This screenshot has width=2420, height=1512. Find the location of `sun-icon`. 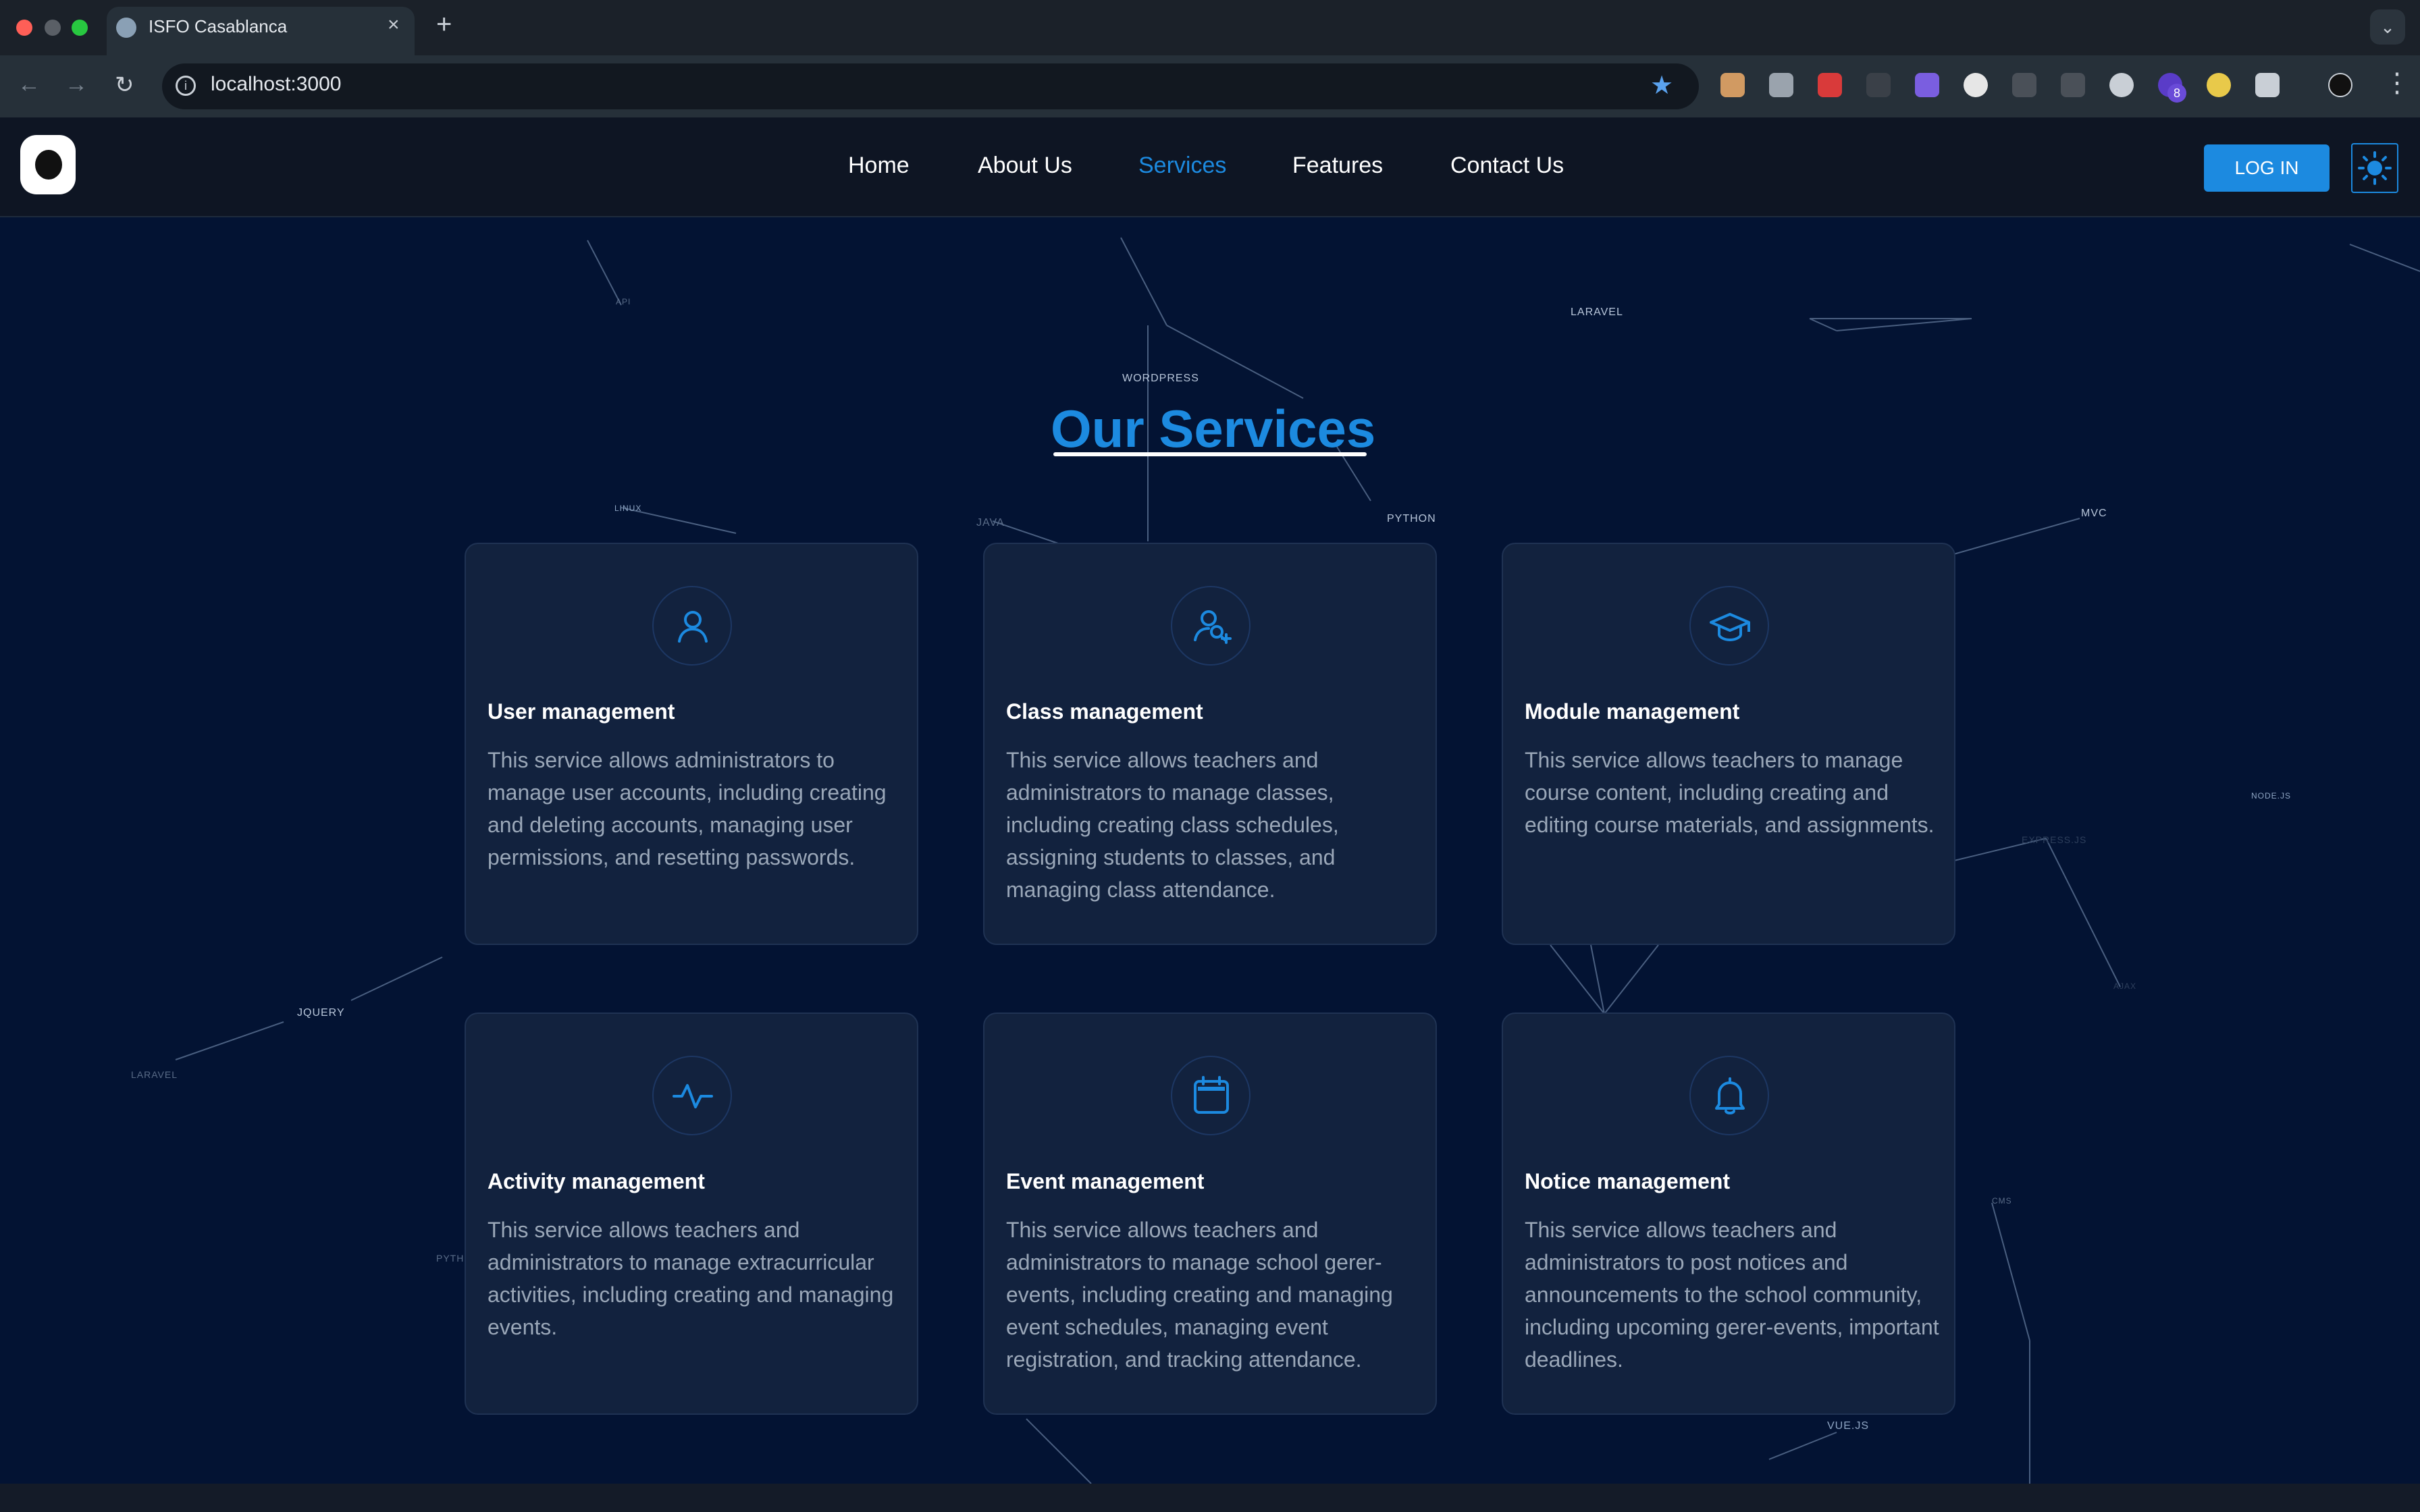

sun-icon is located at coordinates (2375, 168).